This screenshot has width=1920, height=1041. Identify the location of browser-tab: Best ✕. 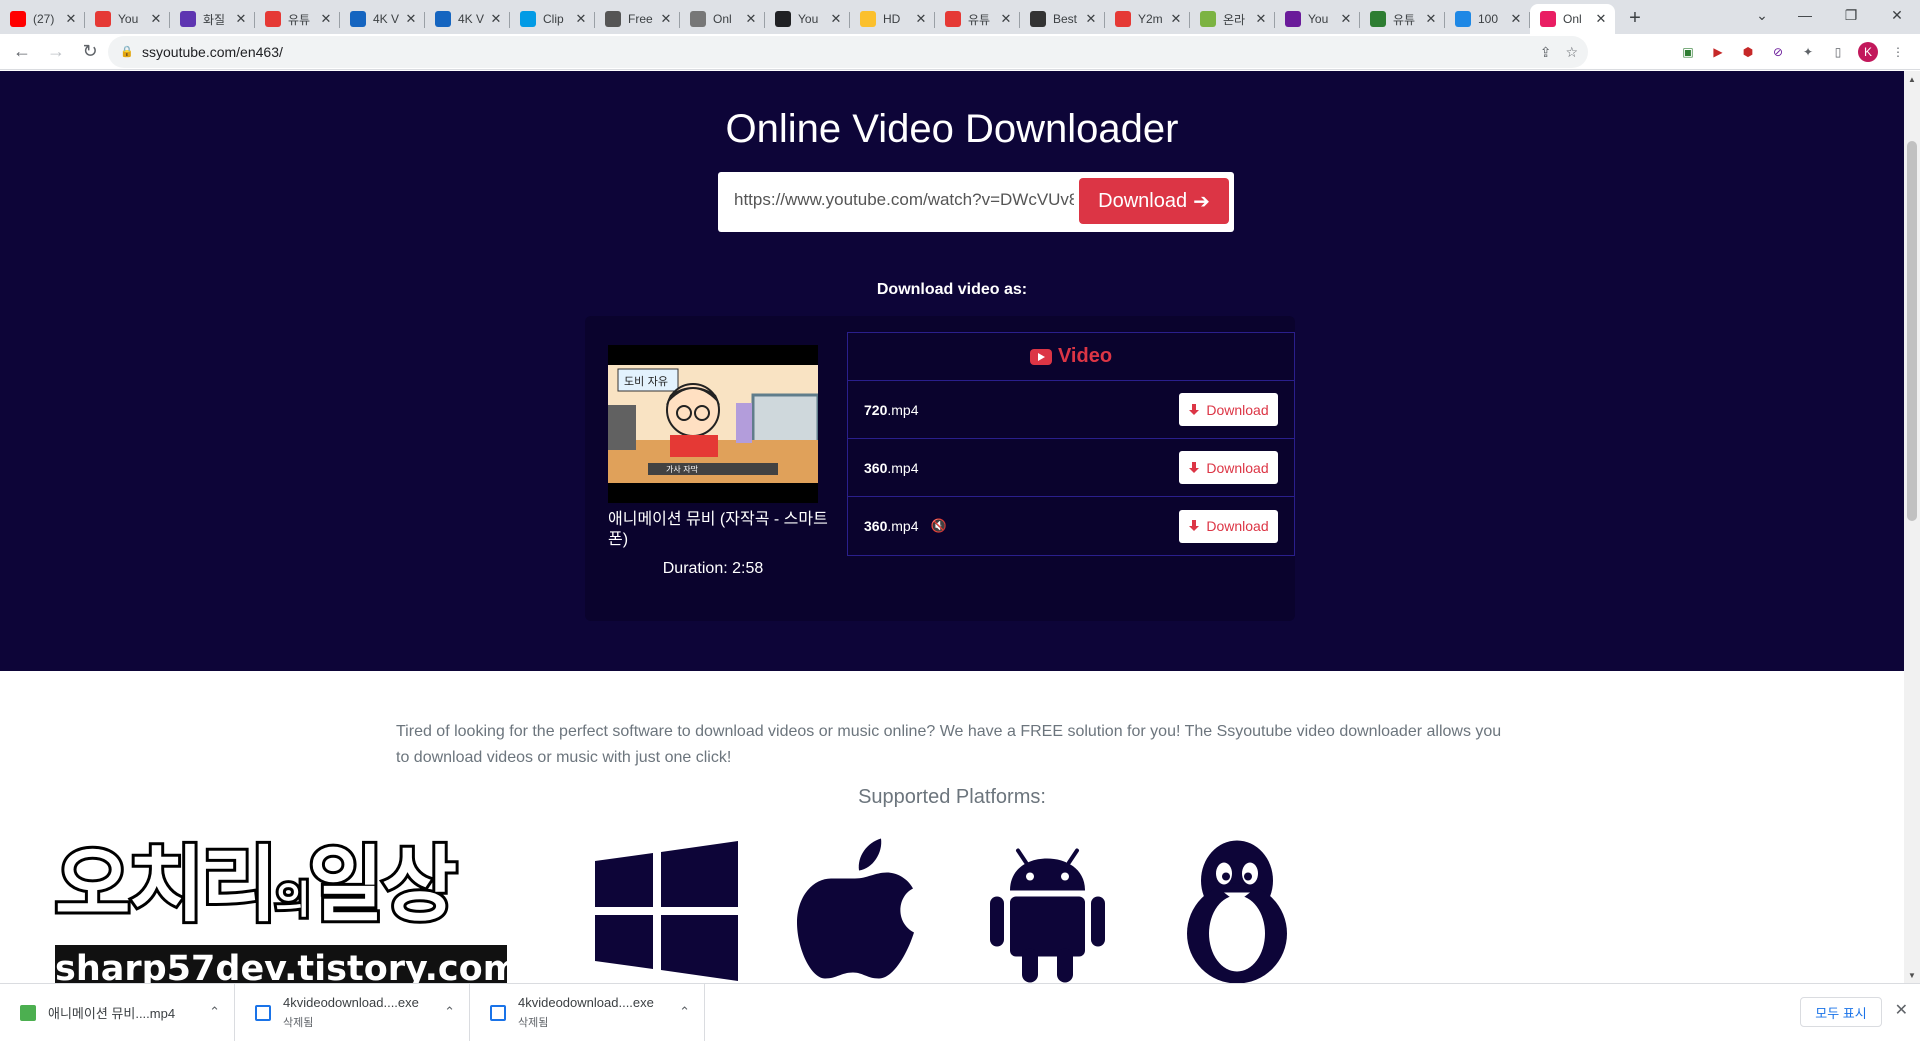
(1062, 19).